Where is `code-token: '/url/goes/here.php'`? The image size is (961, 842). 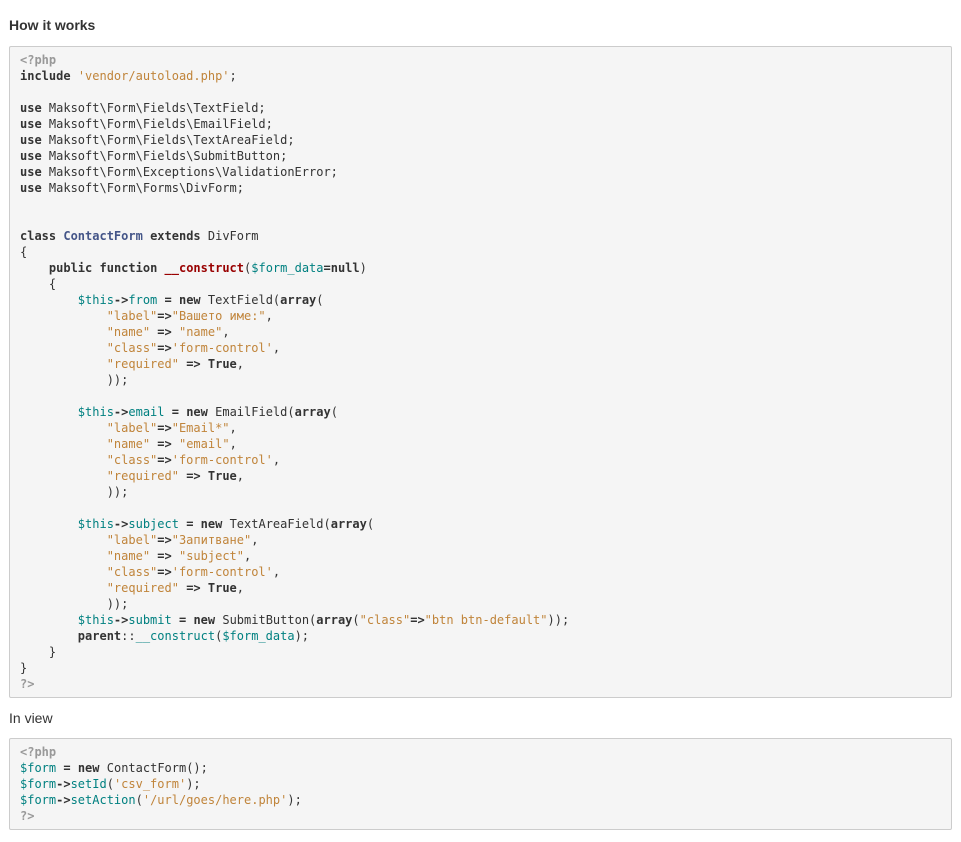
code-token: '/url/goes/here.php' is located at coordinates (215, 800).